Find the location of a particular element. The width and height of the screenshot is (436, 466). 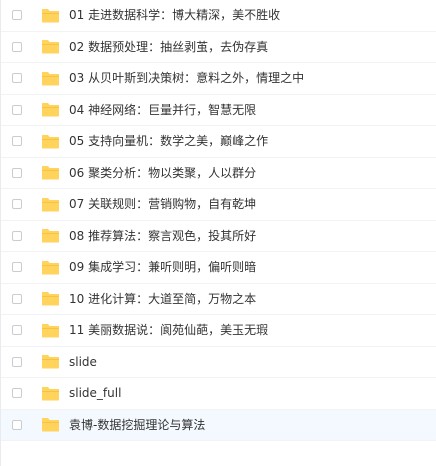

file-row-slide-full: slide_full is located at coordinates (218, 394).